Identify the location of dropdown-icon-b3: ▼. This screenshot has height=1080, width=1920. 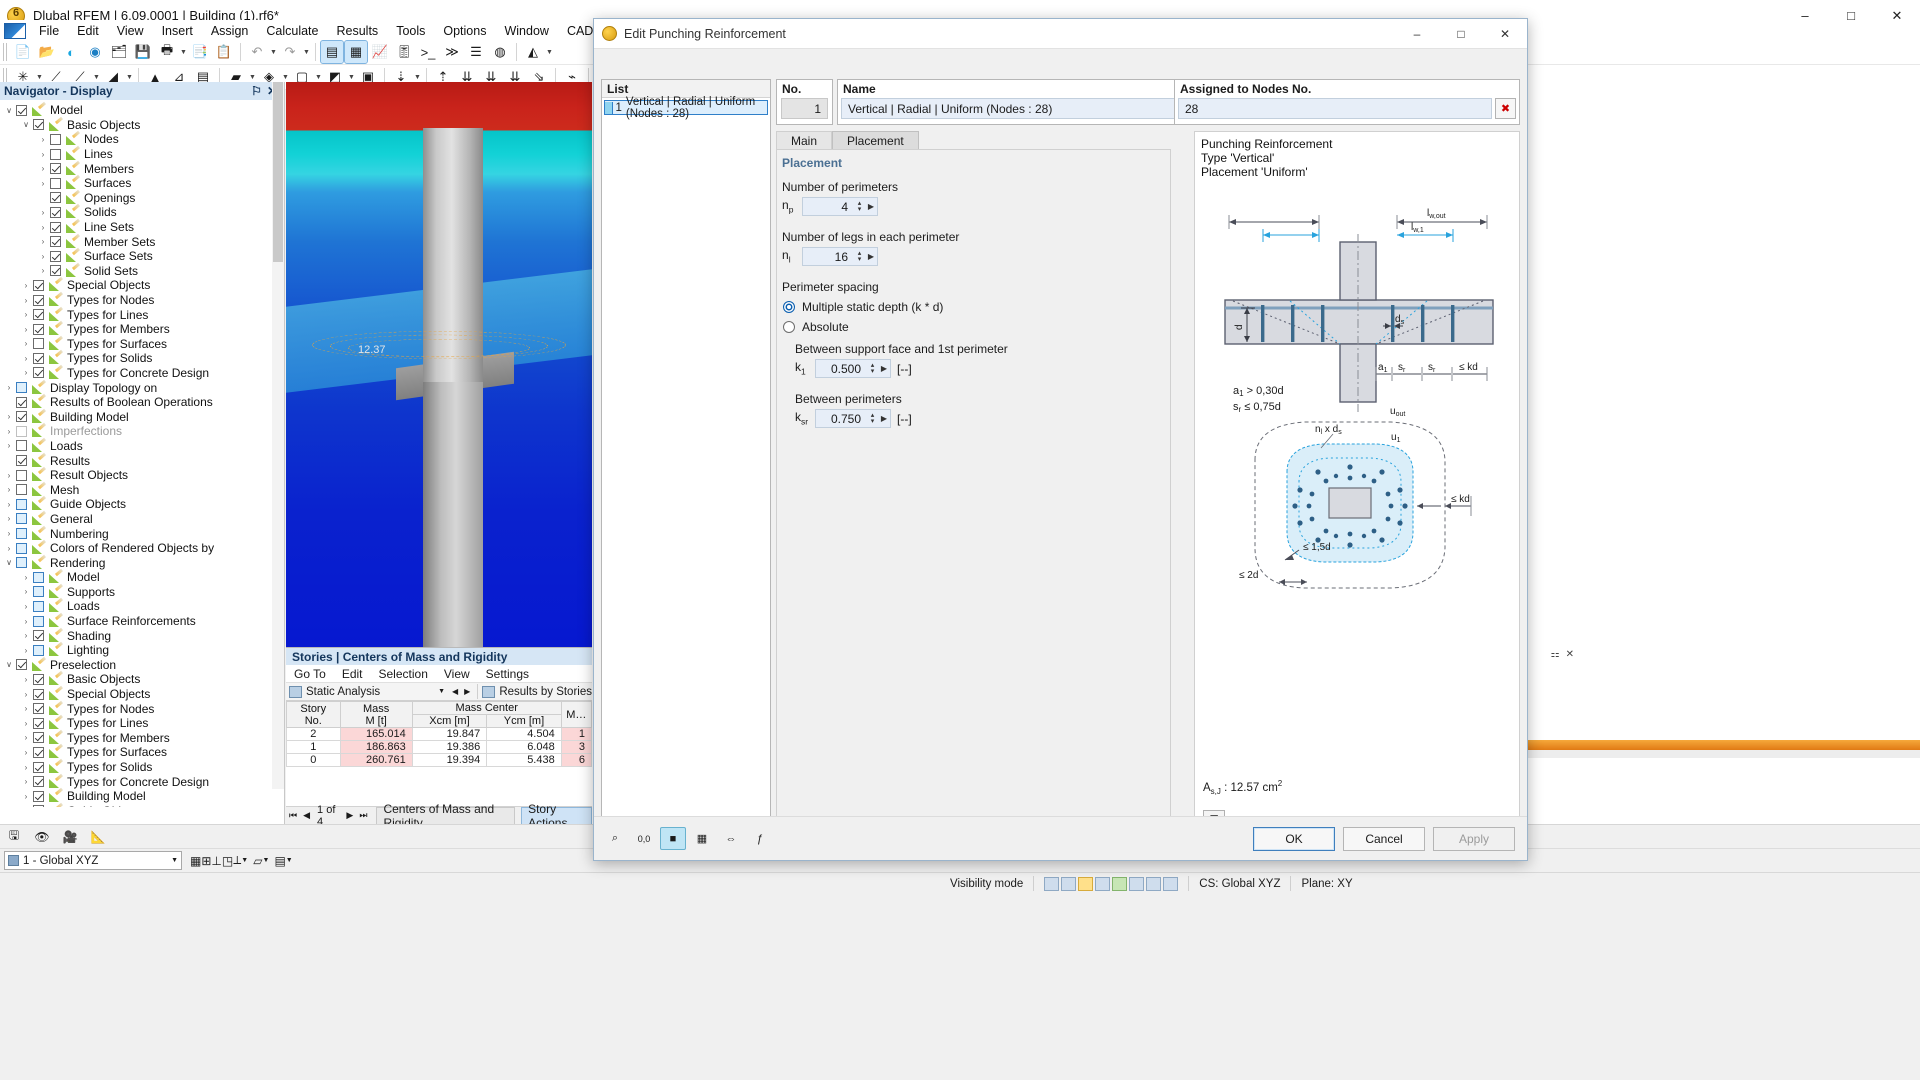
(292, 860).